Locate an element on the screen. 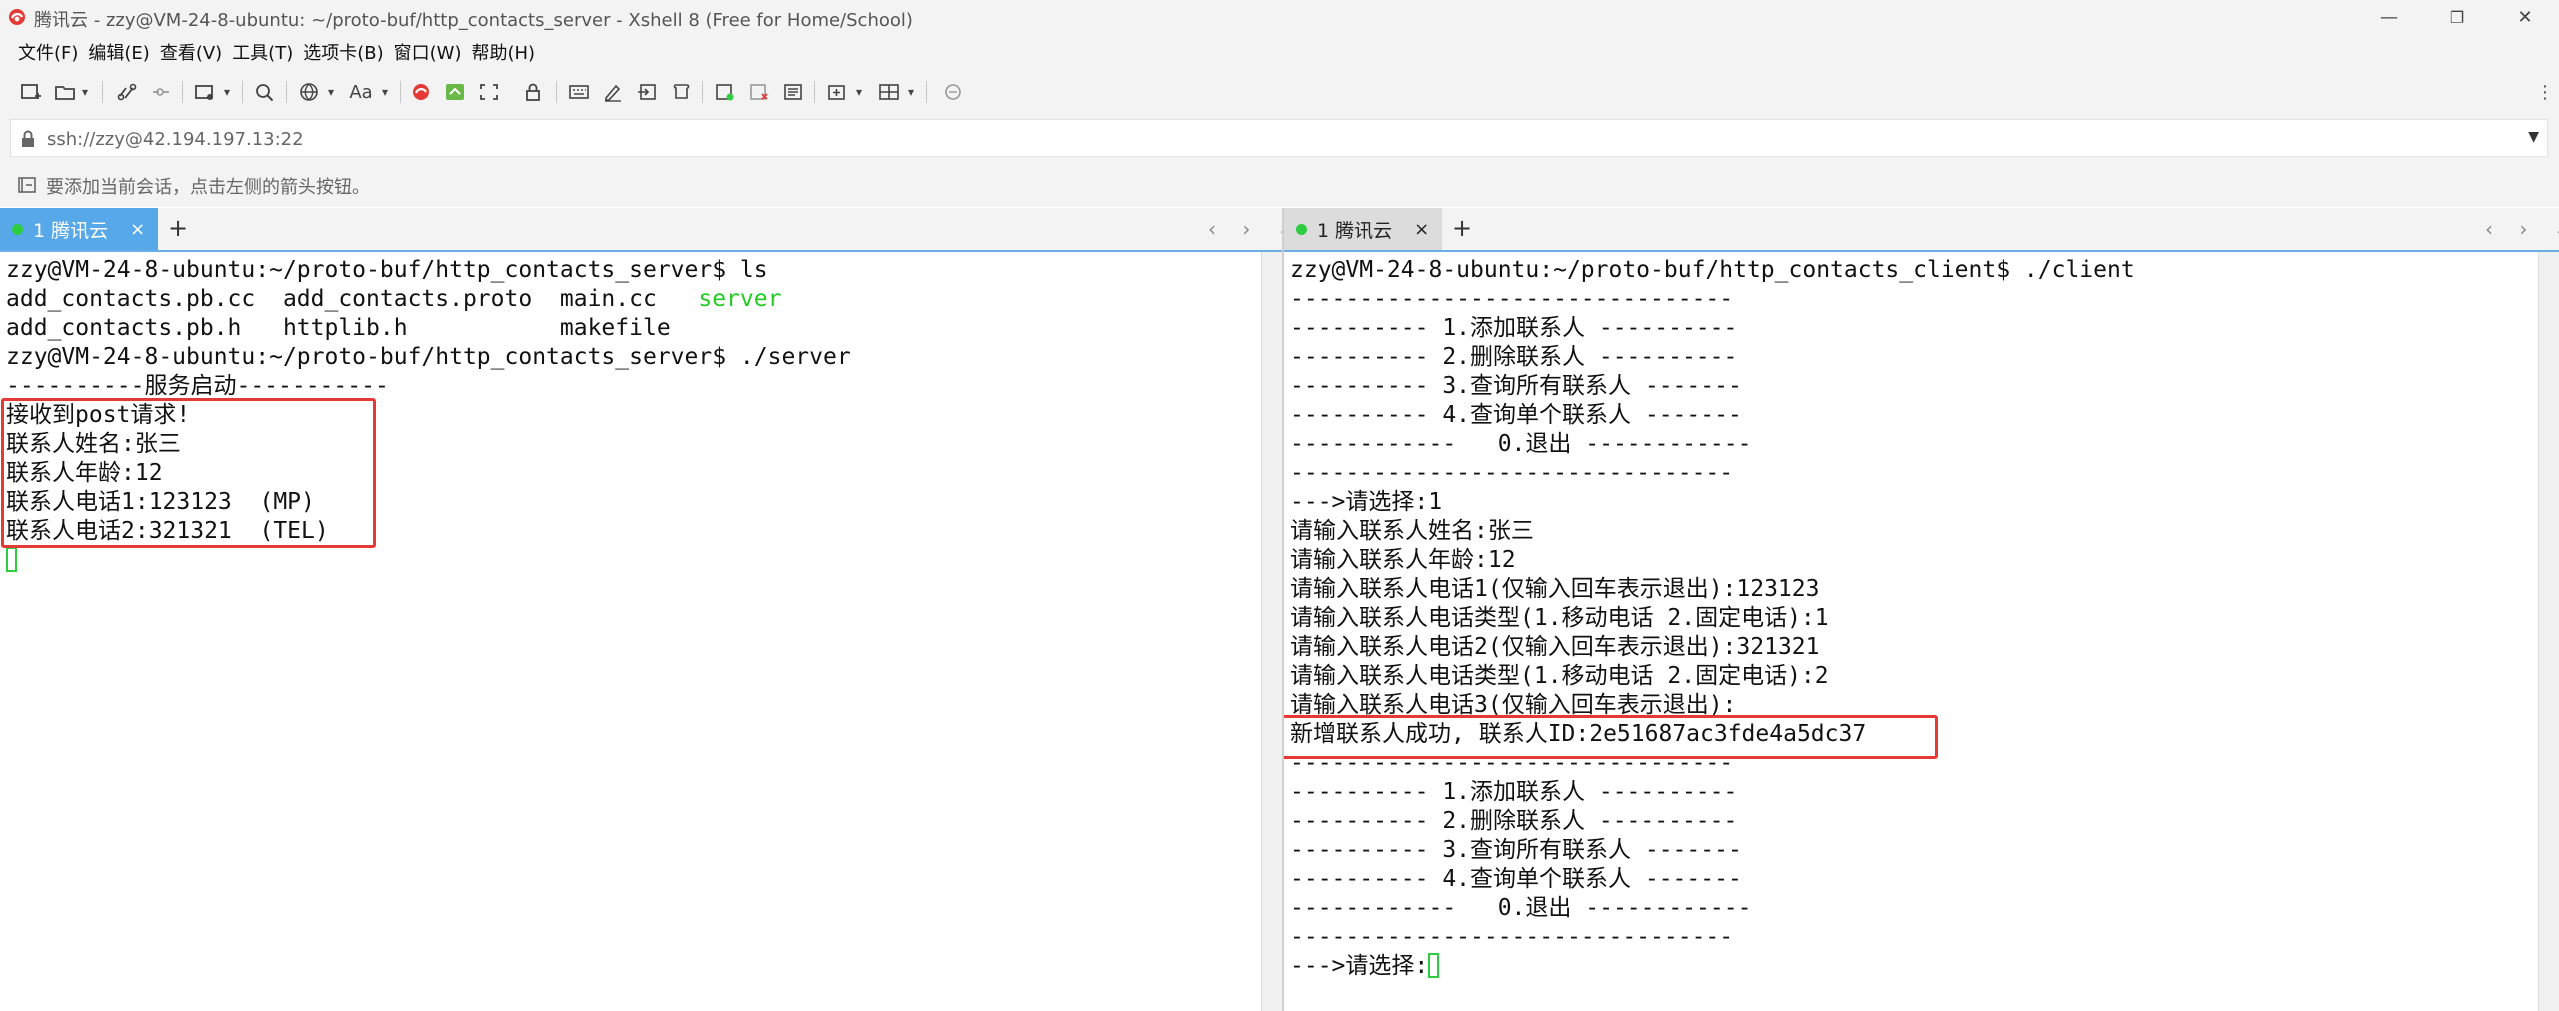  hint-text: 要添加当前会话，点击左侧的箭头按钮。 is located at coordinates (208, 187).